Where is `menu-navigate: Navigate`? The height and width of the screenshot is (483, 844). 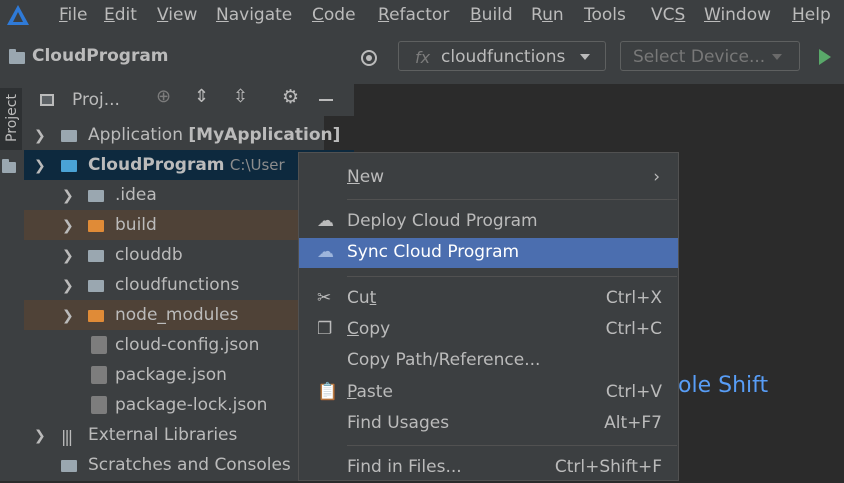
menu-navigate: Navigate is located at coordinates (254, 15).